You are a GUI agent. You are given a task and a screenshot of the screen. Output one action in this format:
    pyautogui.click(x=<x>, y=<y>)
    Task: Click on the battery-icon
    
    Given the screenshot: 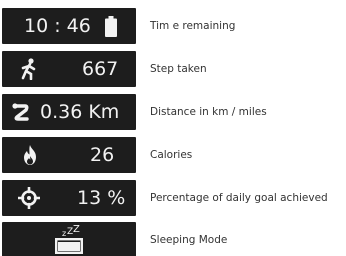 What is the action you would take?
    pyautogui.click(x=111, y=26)
    